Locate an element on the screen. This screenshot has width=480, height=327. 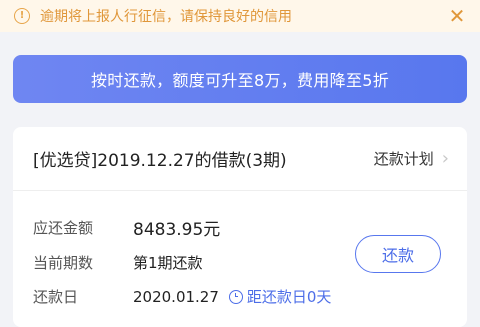
notice-bar: ! 逾期将上报人行征信，请保持良好的信用 ✕ is located at coordinates (240, 16).